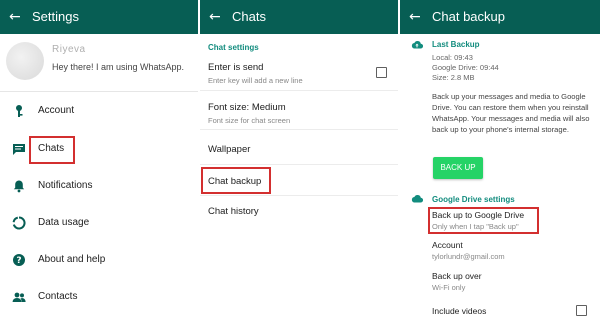 Image resolution: width=600 pixels, height=317 pixels. Describe the element at coordinates (19, 223) in the screenshot. I see `data-usage-icon` at that location.